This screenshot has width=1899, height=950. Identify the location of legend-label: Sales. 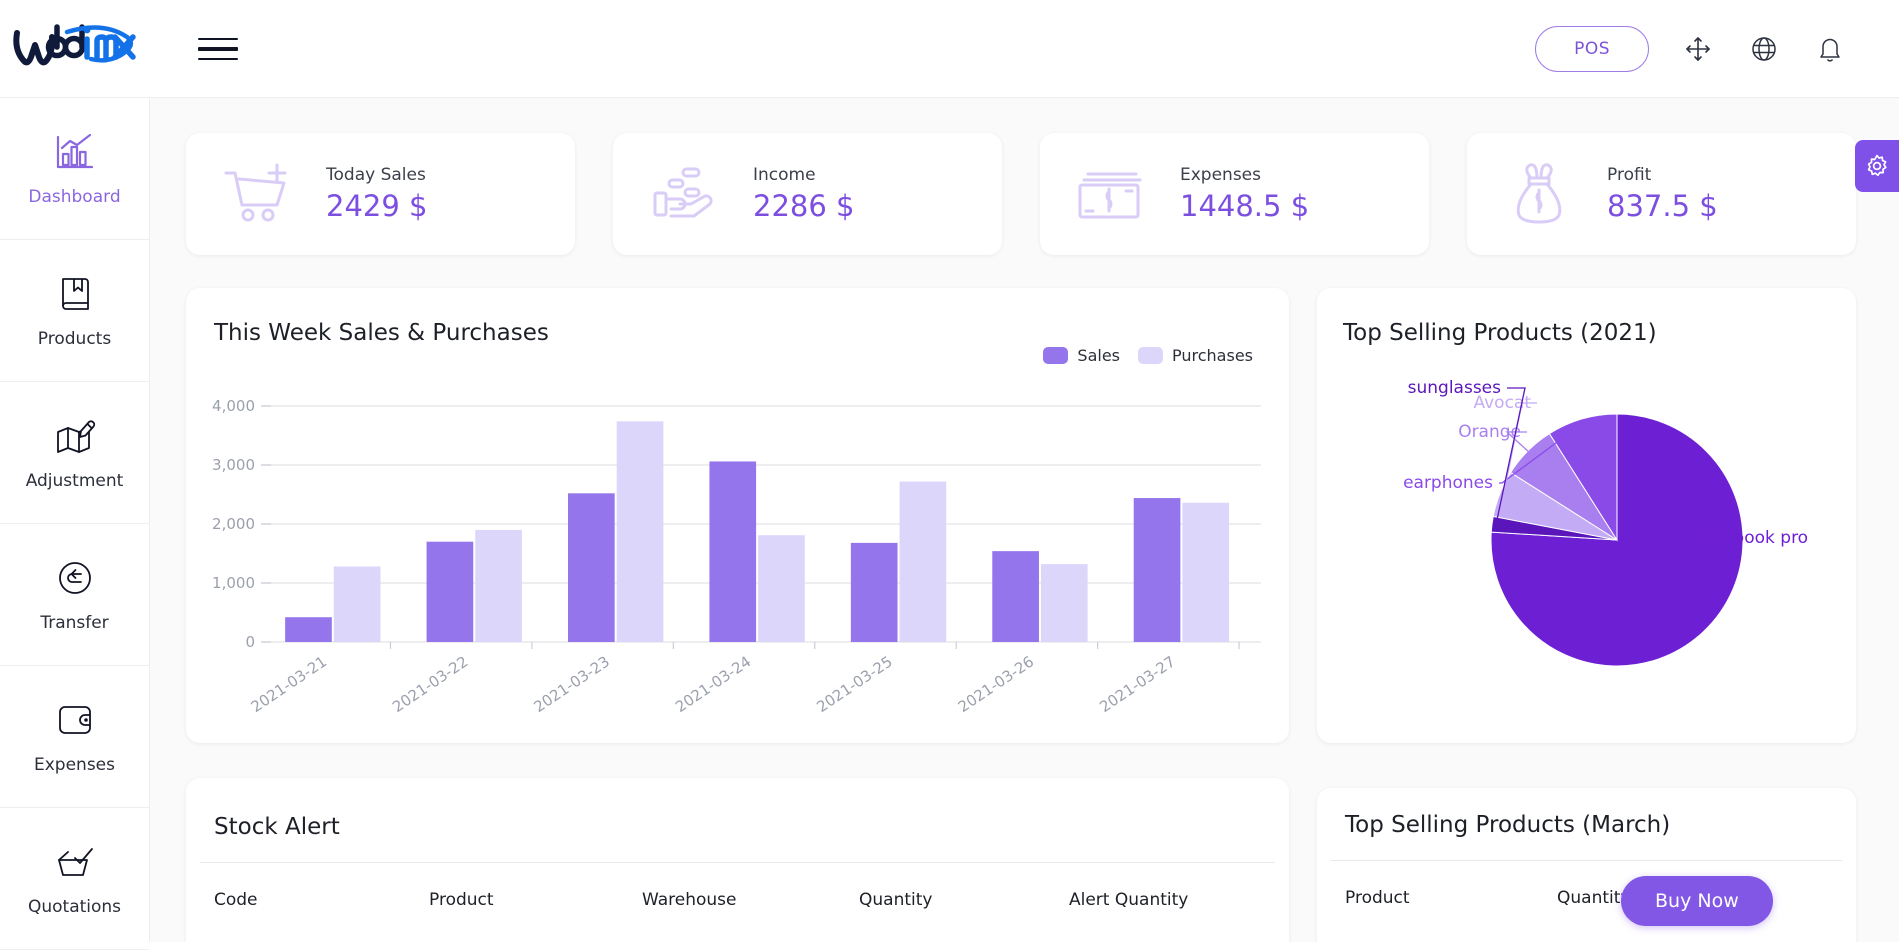
(1098, 355).